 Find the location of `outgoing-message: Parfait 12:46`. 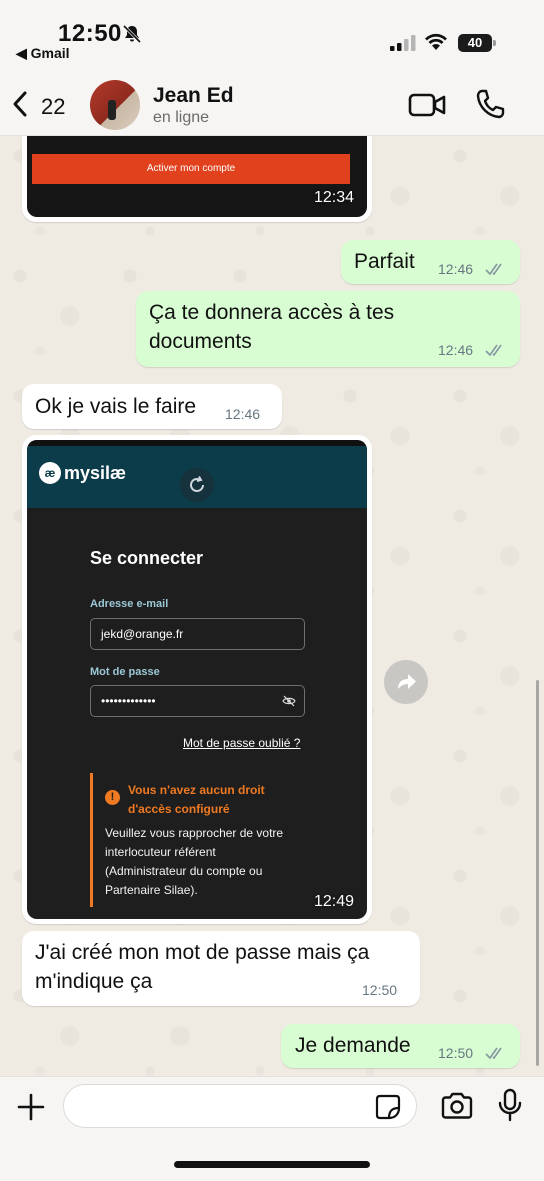

outgoing-message: Parfait 12:46 is located at coordinates (430, 262).